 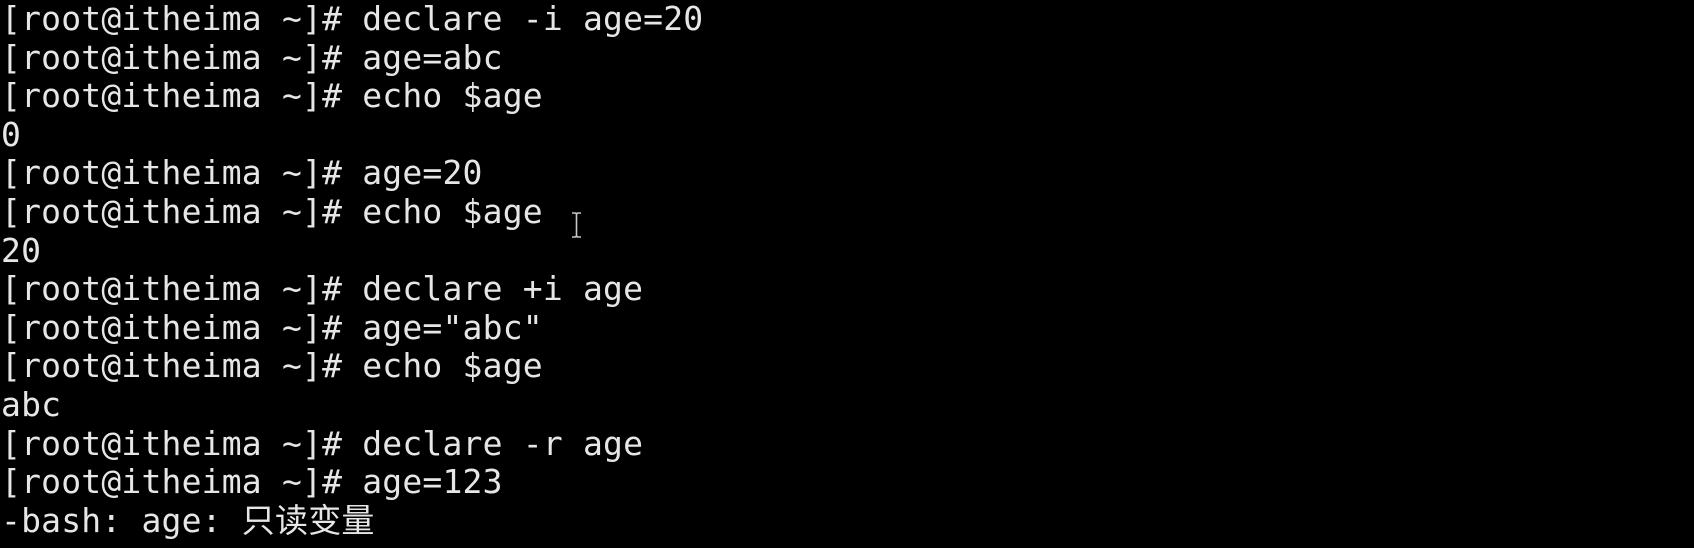 I want to click on terminal-line: [root@itheima ~]# age="abc", so click(x=352, y=327).